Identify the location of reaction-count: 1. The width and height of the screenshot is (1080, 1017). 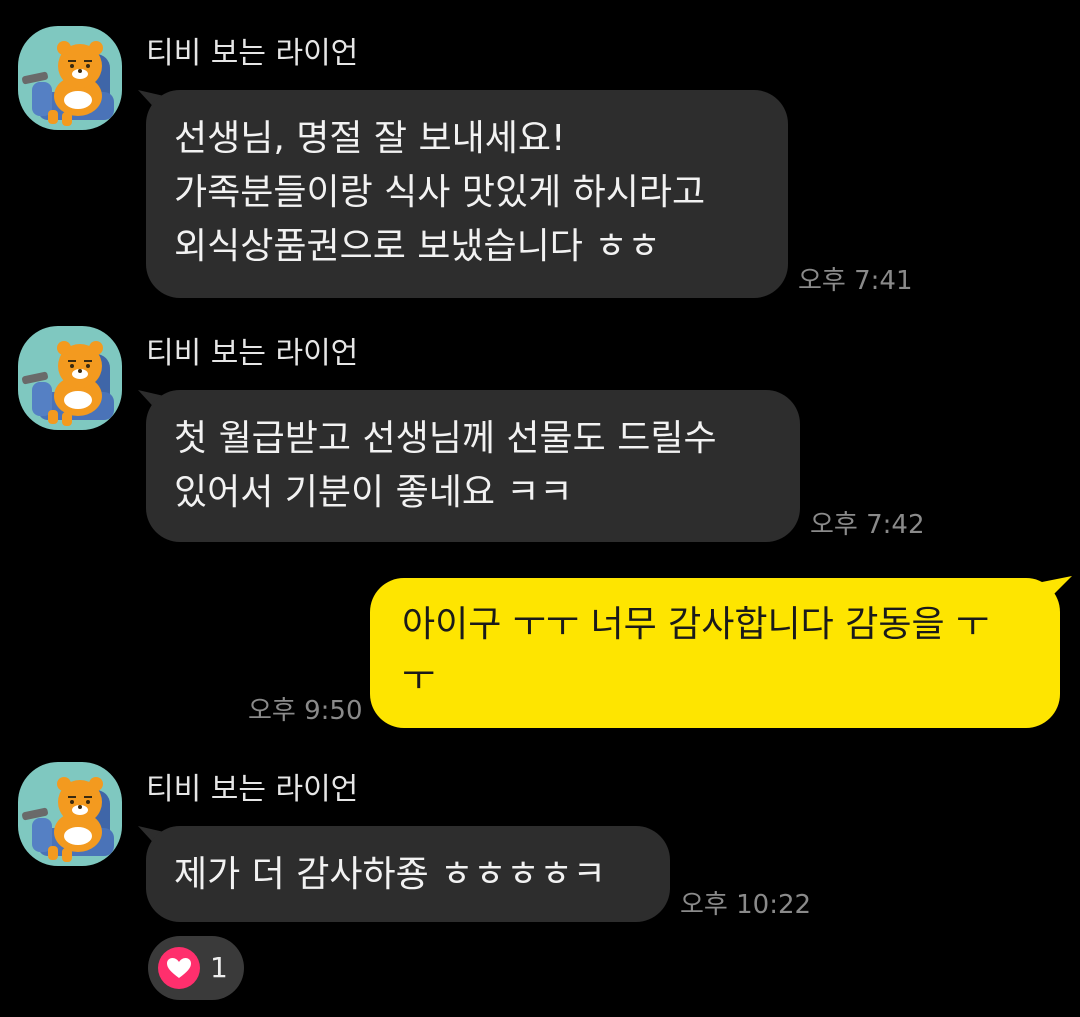
(219, 967).